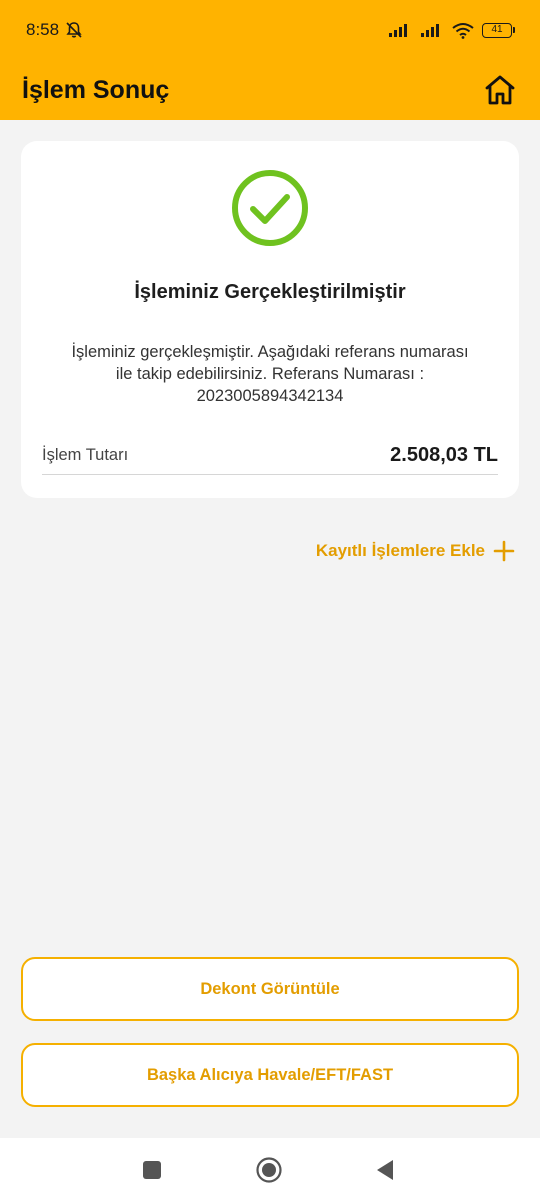 The width and height of the screenshot is (540, 1200). I want to click on add-to-saved-link: Kayıtlı İşlemlere Ekle, so click(415, 551).